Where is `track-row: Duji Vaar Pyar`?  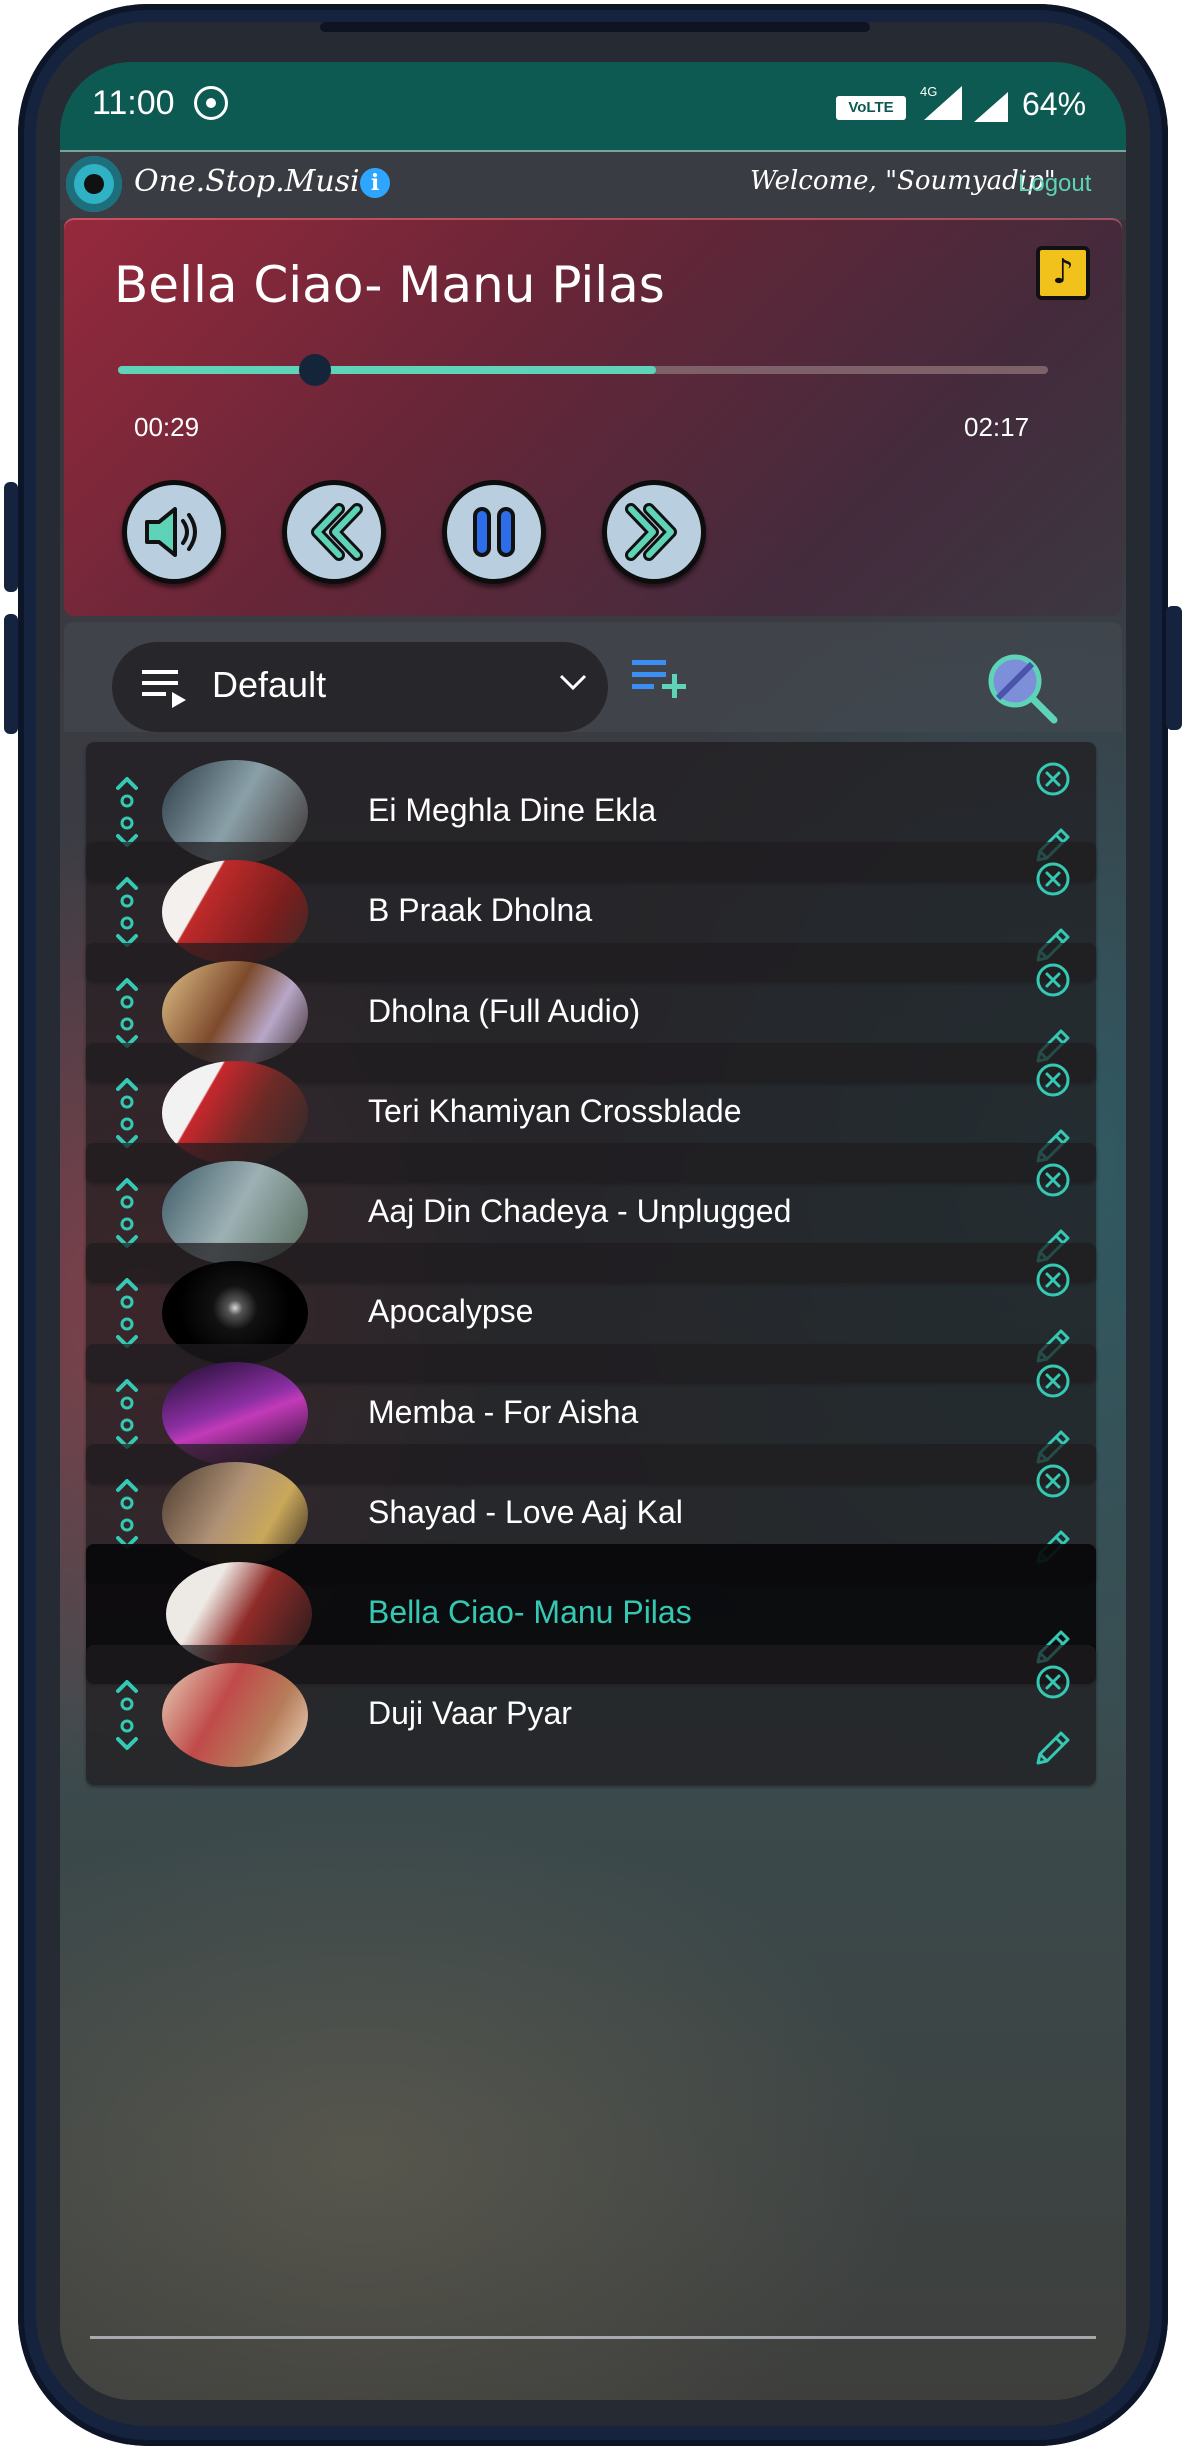 track-row: Duji Vaar Pyar is located at coordinates (591, 1715).